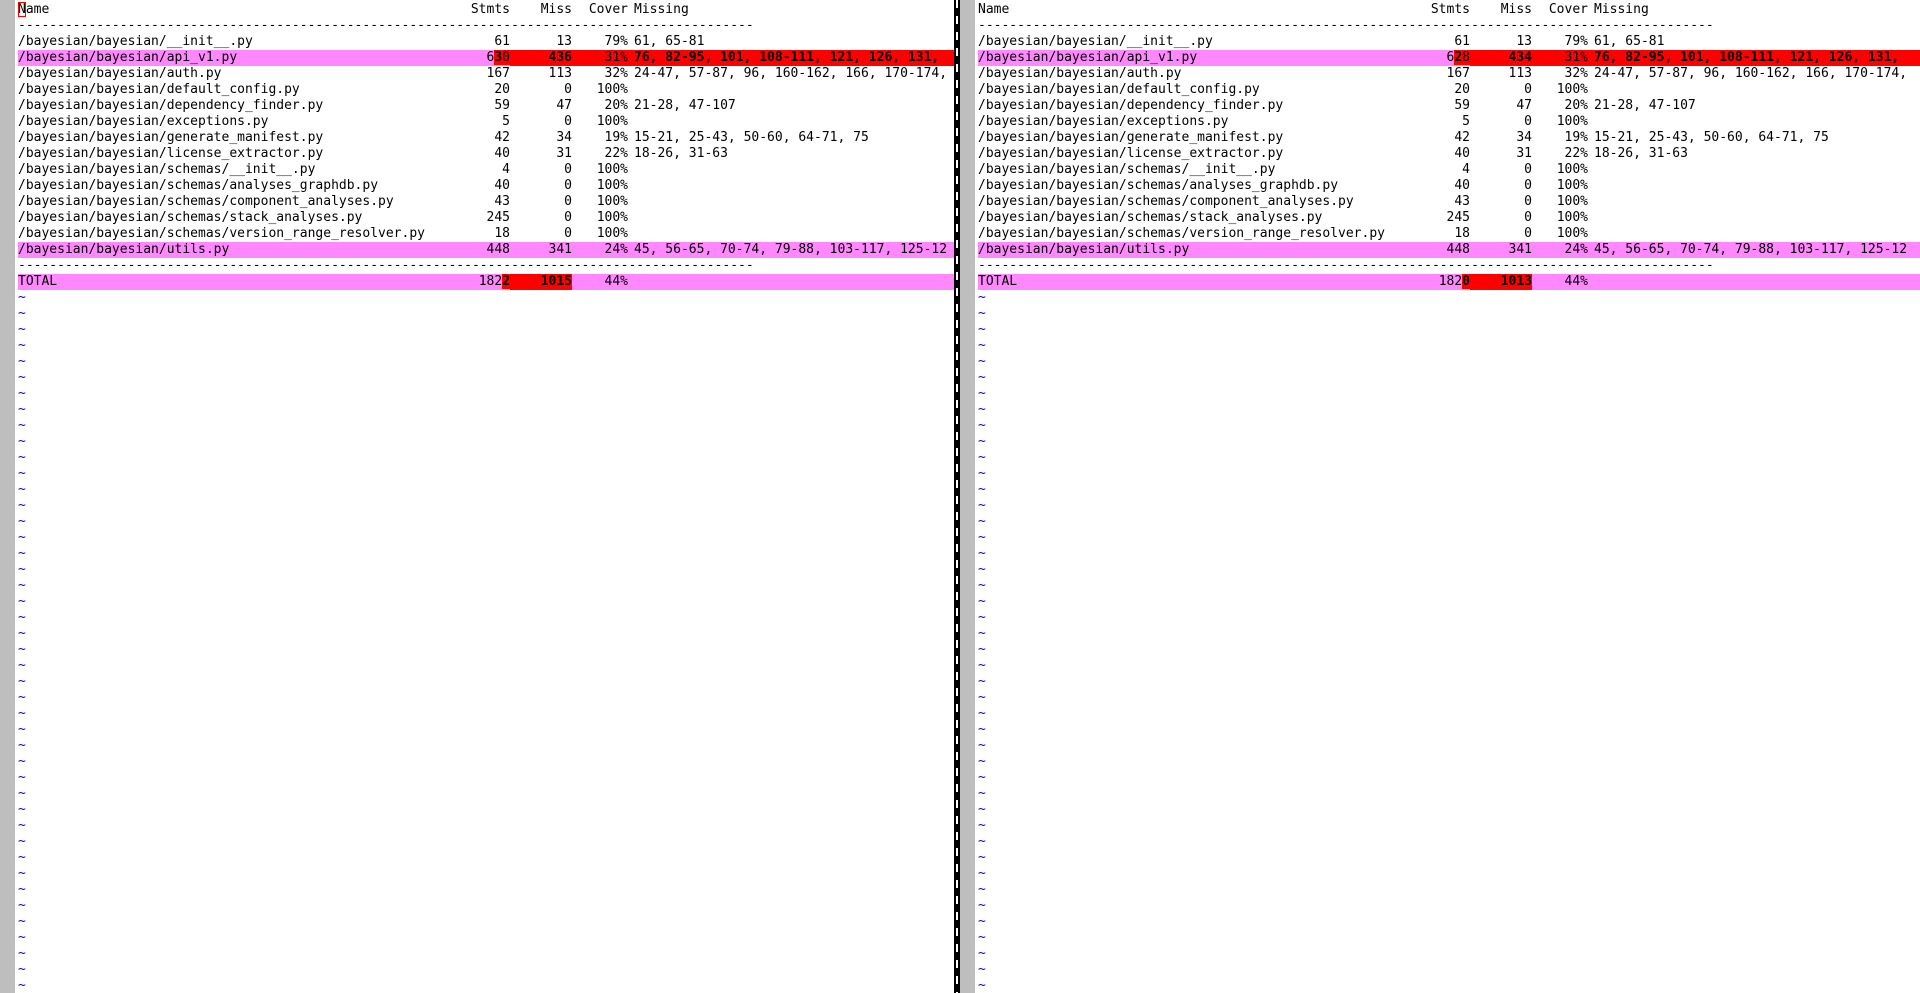  What do you see at coordinates (1501, 58) in the screenshot?
I see `diff-text: 434` at bounding box center [1501, 58].